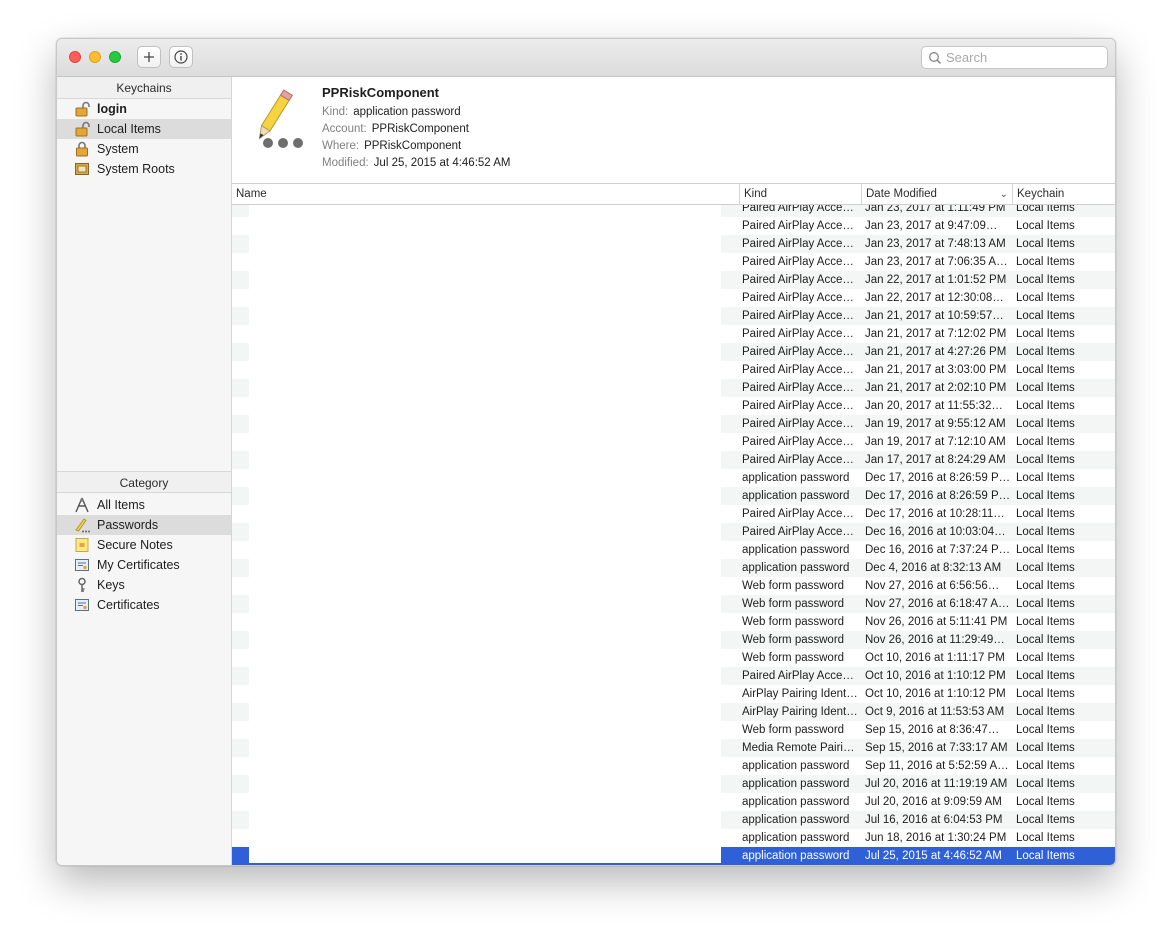 The width and height of the screenshot is (1170, 938). Describe the element at coordinates (1063, 194) in the screenshot. I see `column-header-keychain: Keychain` at that location.